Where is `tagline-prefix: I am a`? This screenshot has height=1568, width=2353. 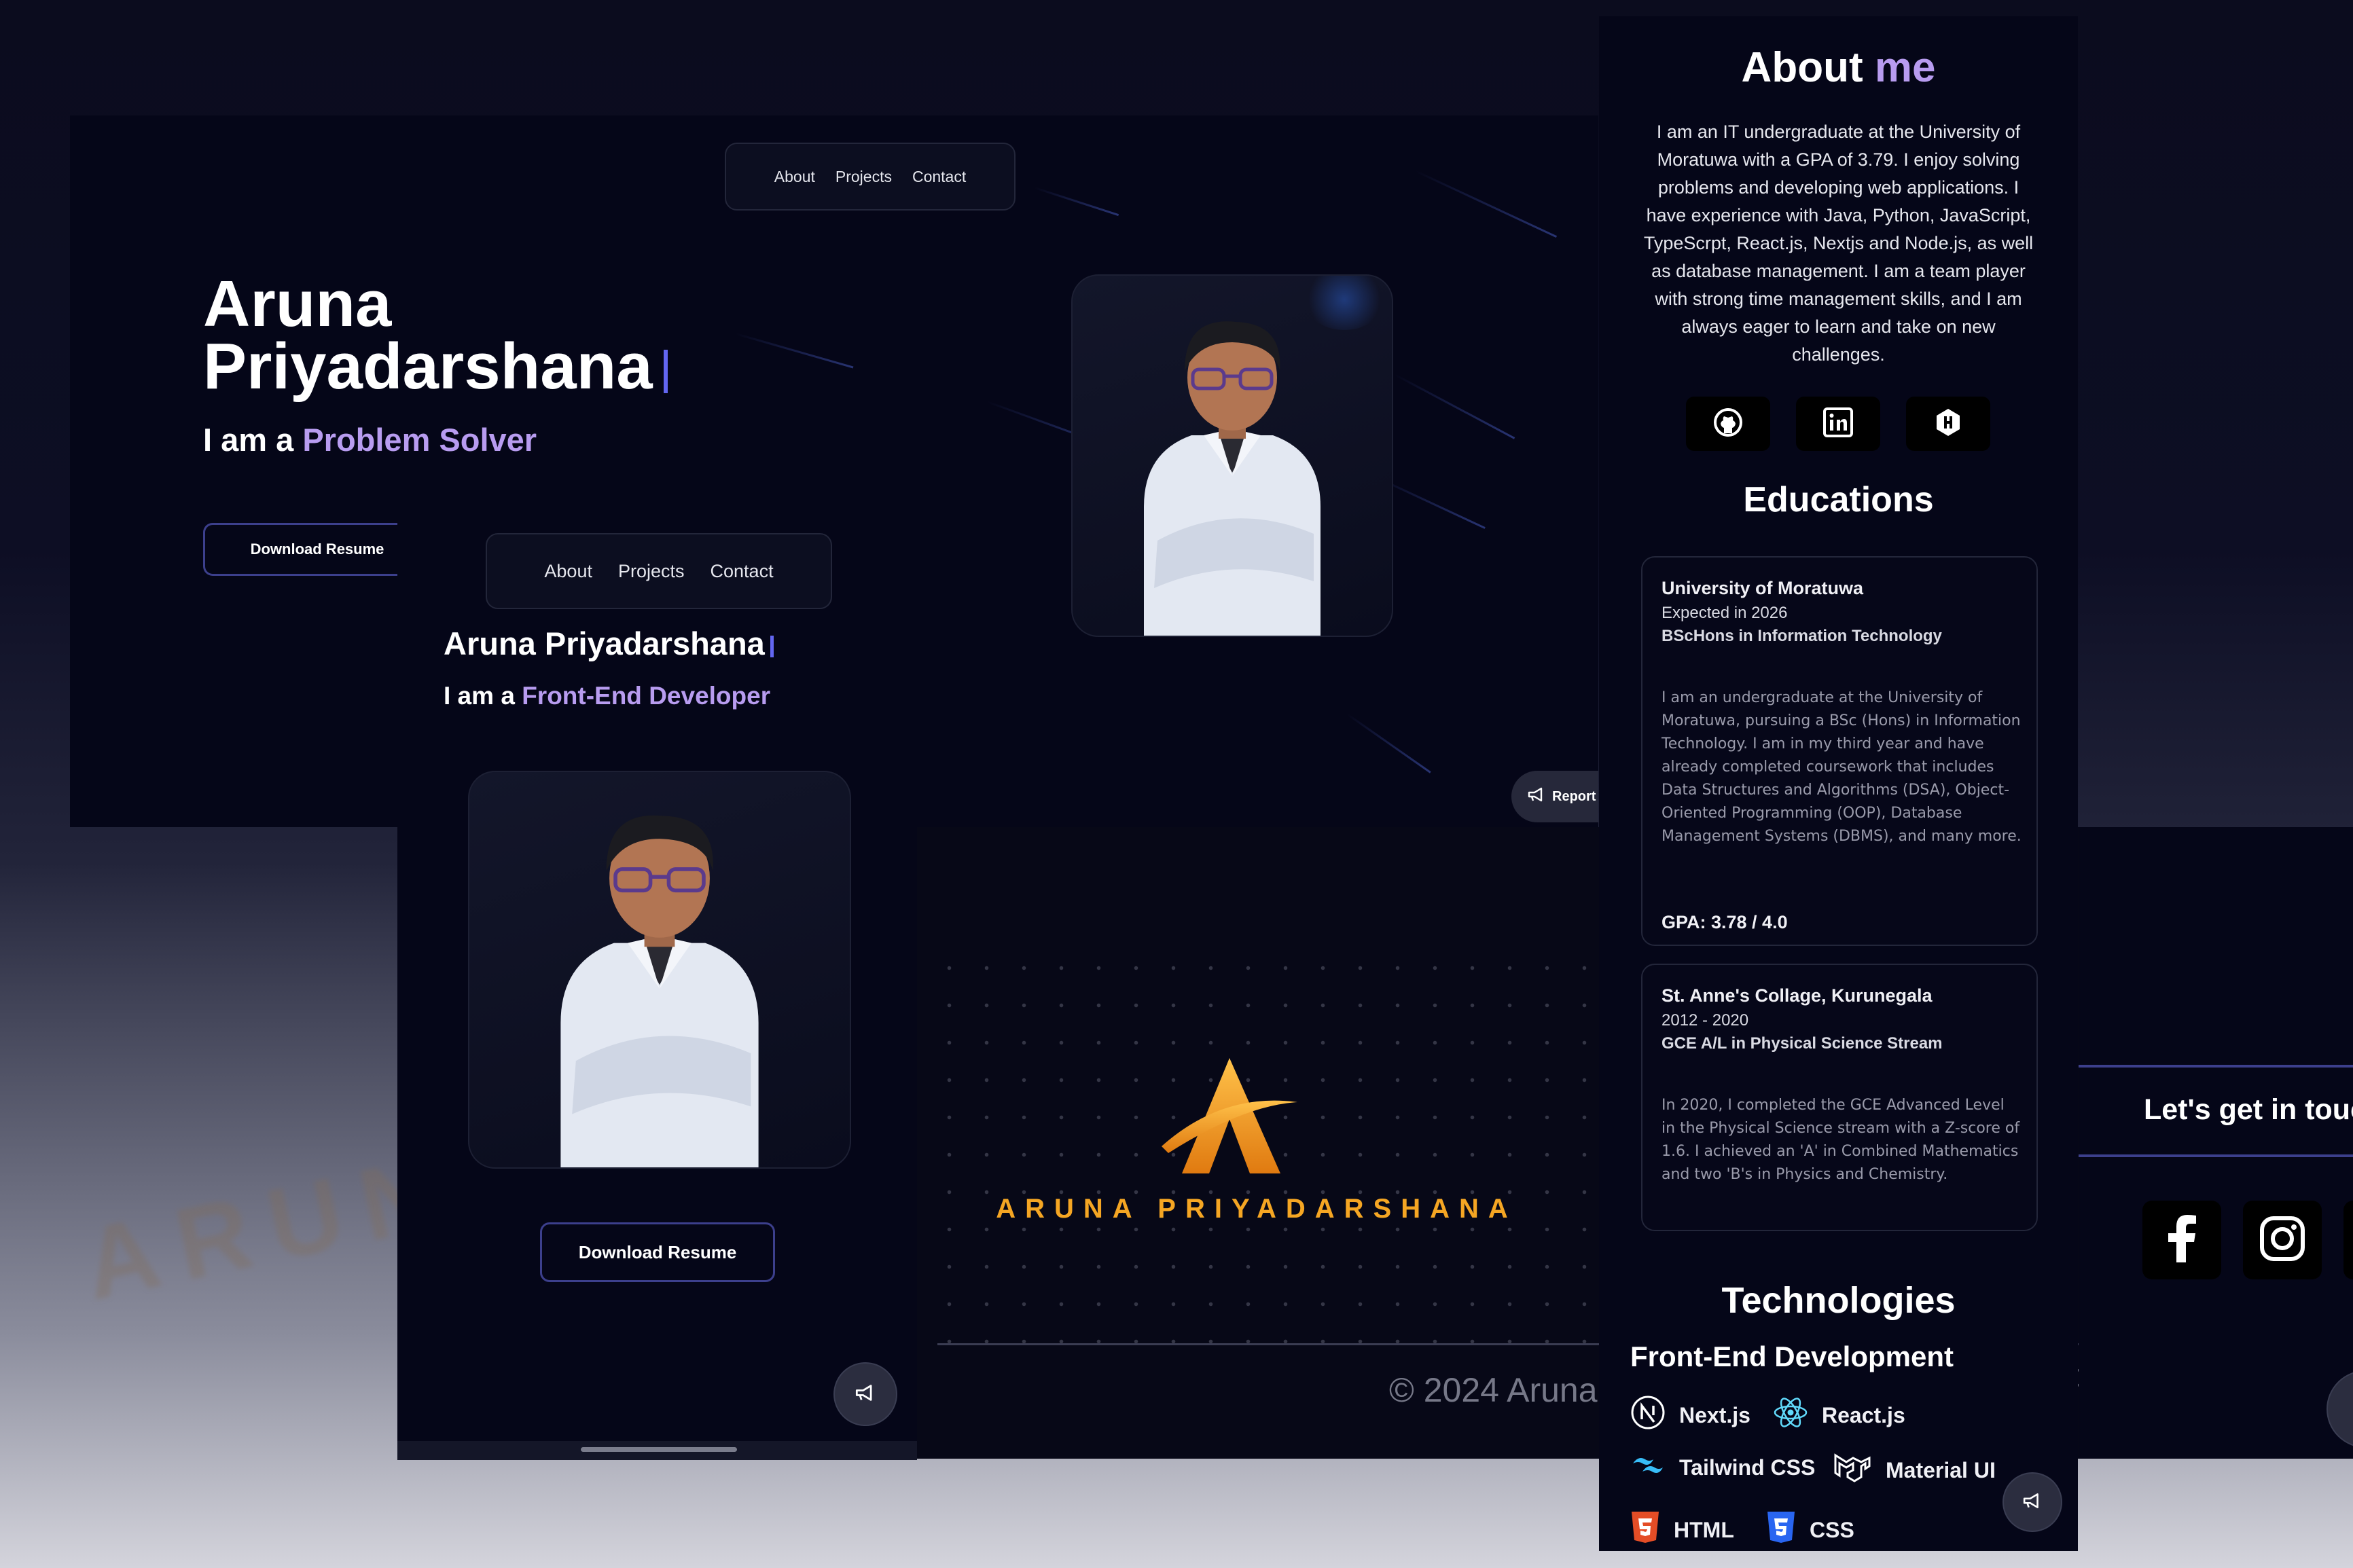 tagline-prefix: I am a is located at coordinates (248, 440).